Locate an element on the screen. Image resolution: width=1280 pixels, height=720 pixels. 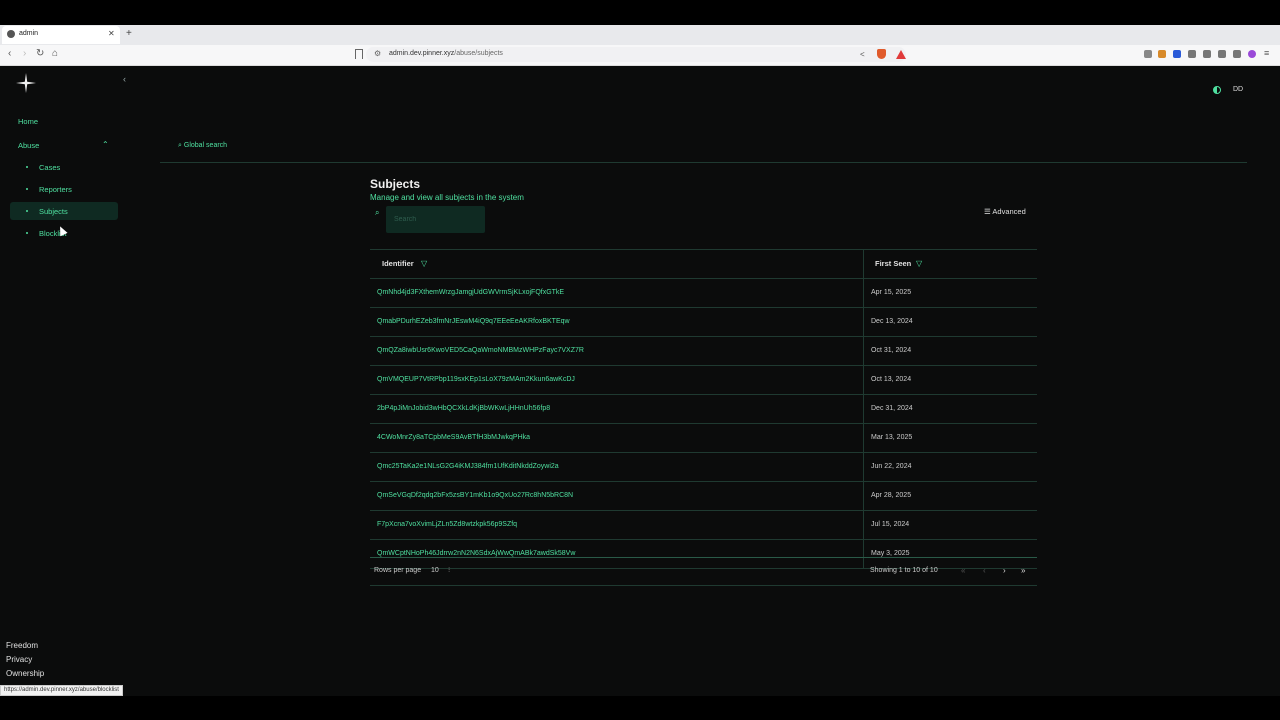
filter-lines-icon: ☰ is located at coordinates (987, 211).